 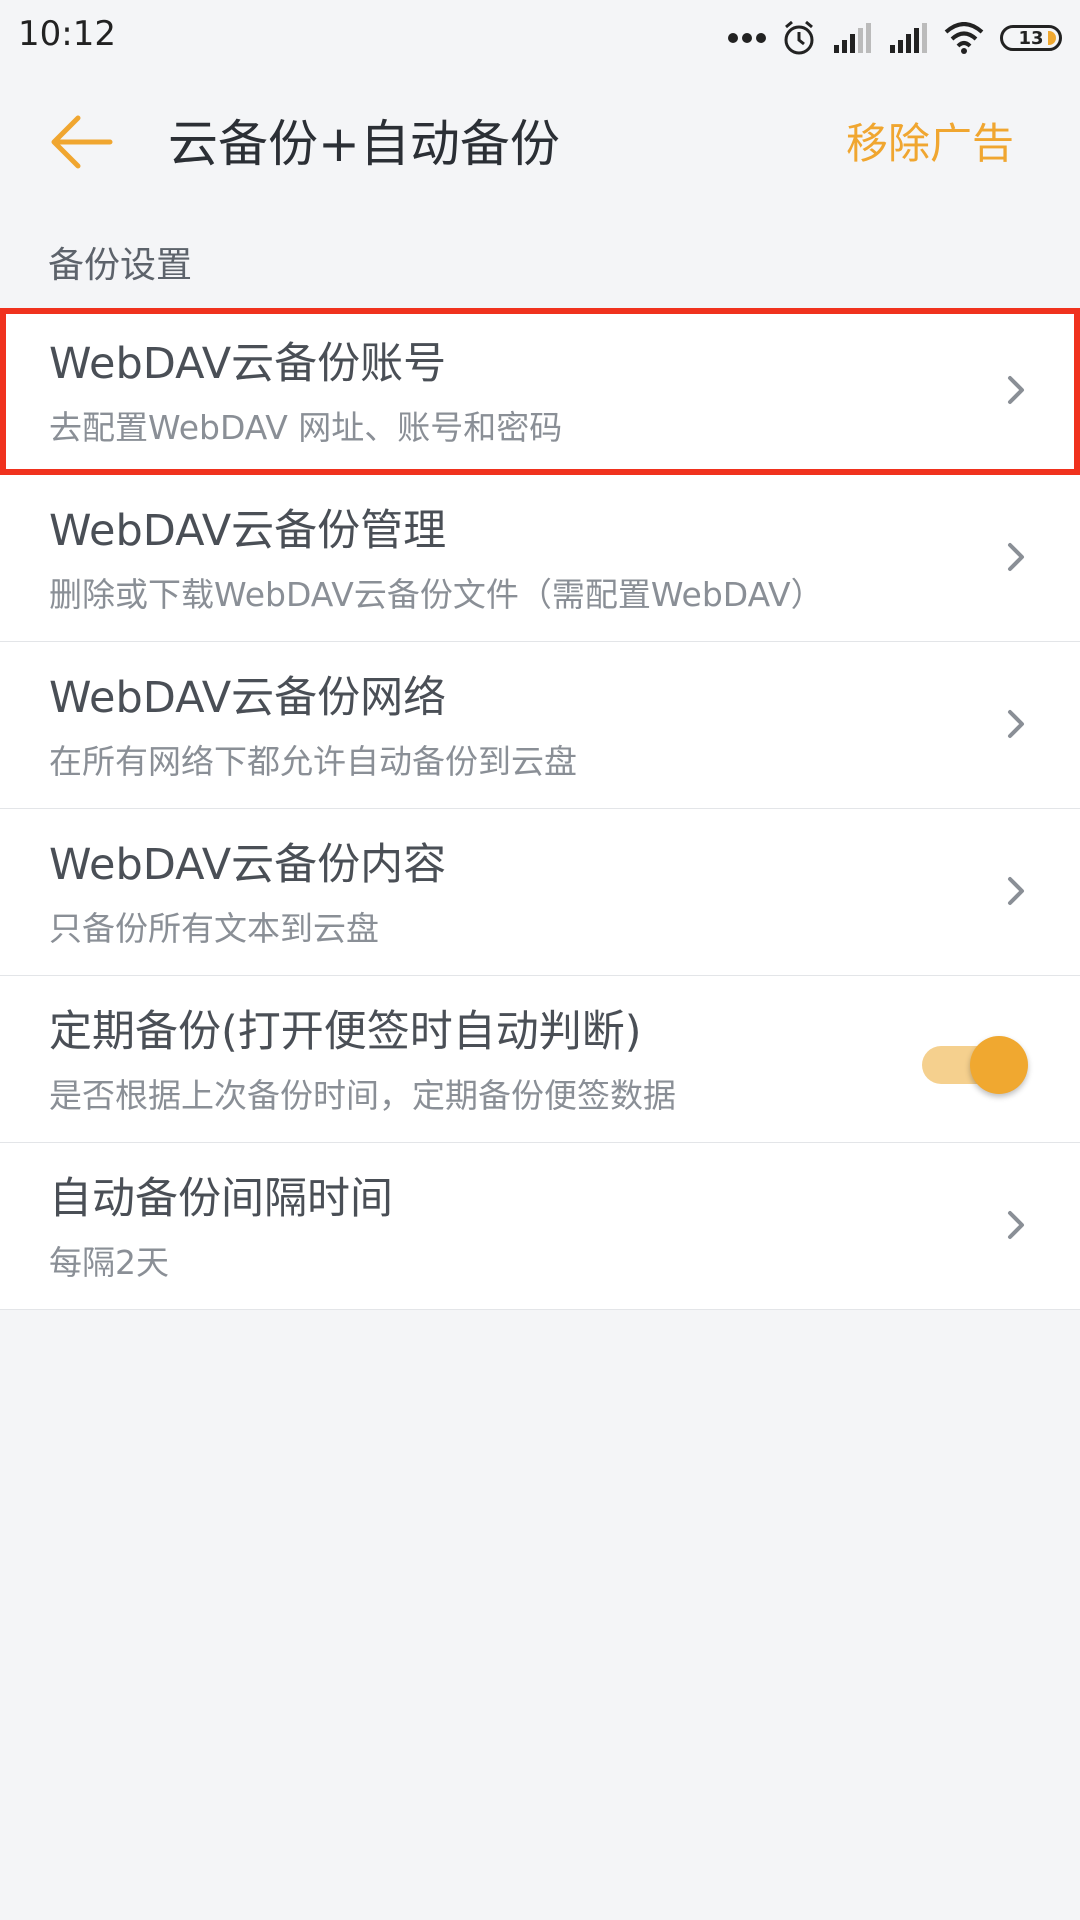 I want to click on item-title: WebDAV云备份管理, so click(x=248, y=531).